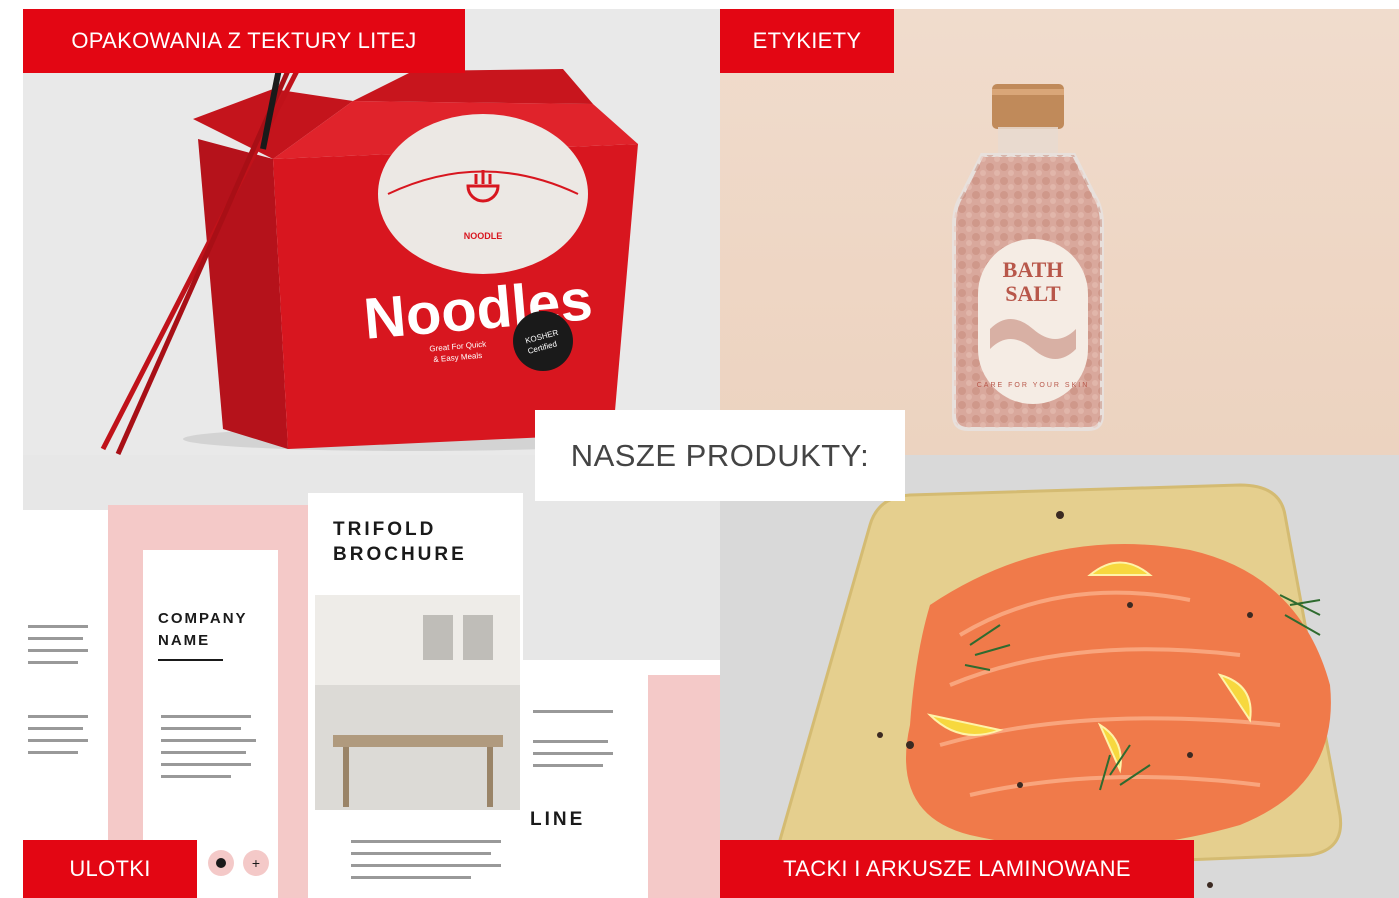 Image resolution: width=1399 pixels, height=898 pixels. I want to click on noodle-brand: NOODLE, so click(483, 236).